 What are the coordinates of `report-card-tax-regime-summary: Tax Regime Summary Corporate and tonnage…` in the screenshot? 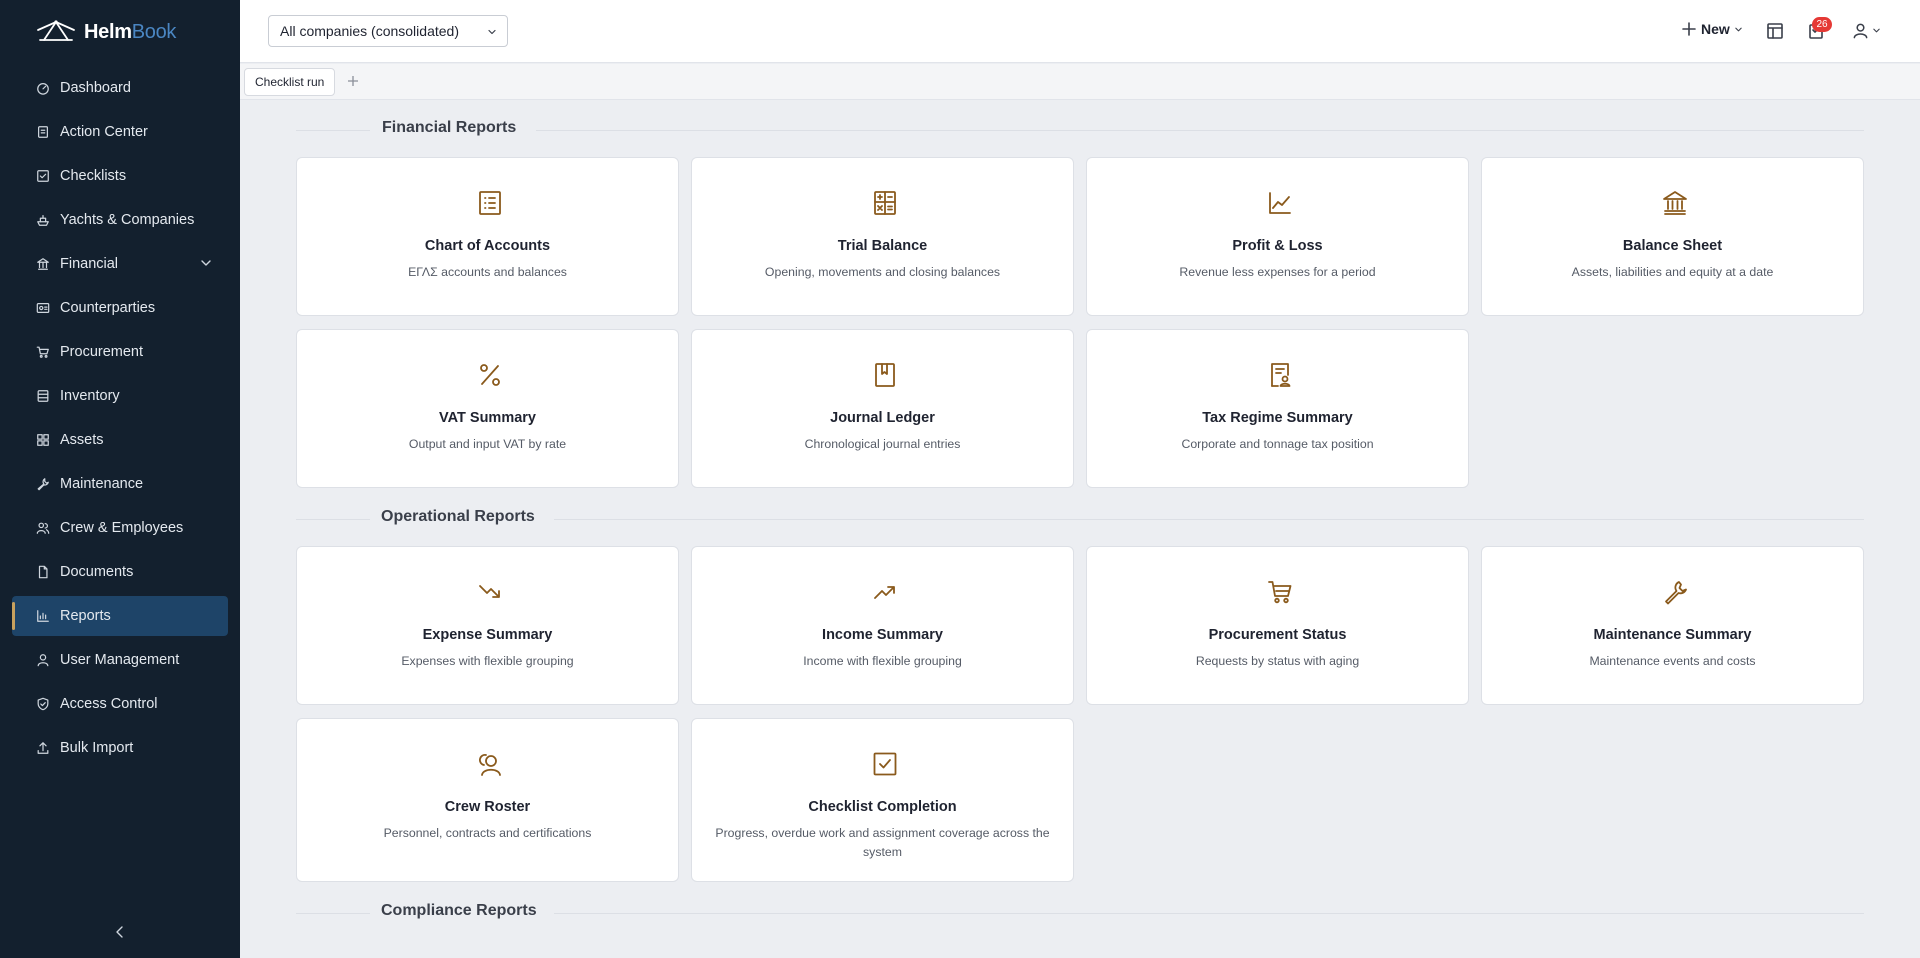 It's located at (1277, 408).